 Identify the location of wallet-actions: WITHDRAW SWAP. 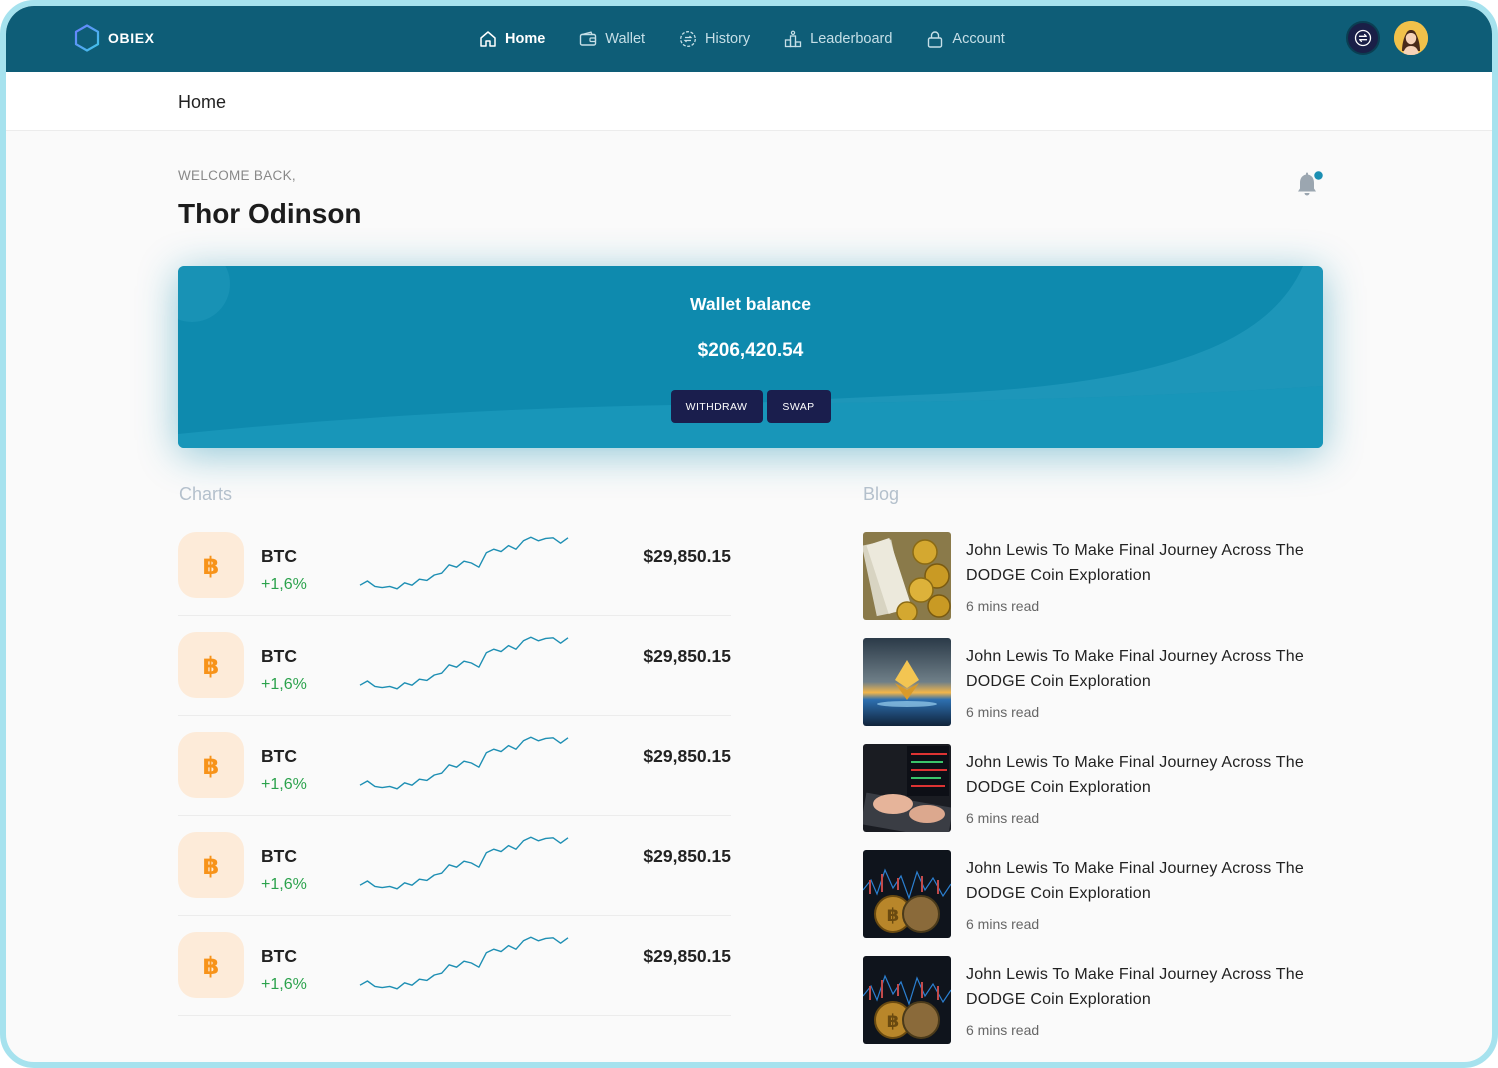
(750, 406).